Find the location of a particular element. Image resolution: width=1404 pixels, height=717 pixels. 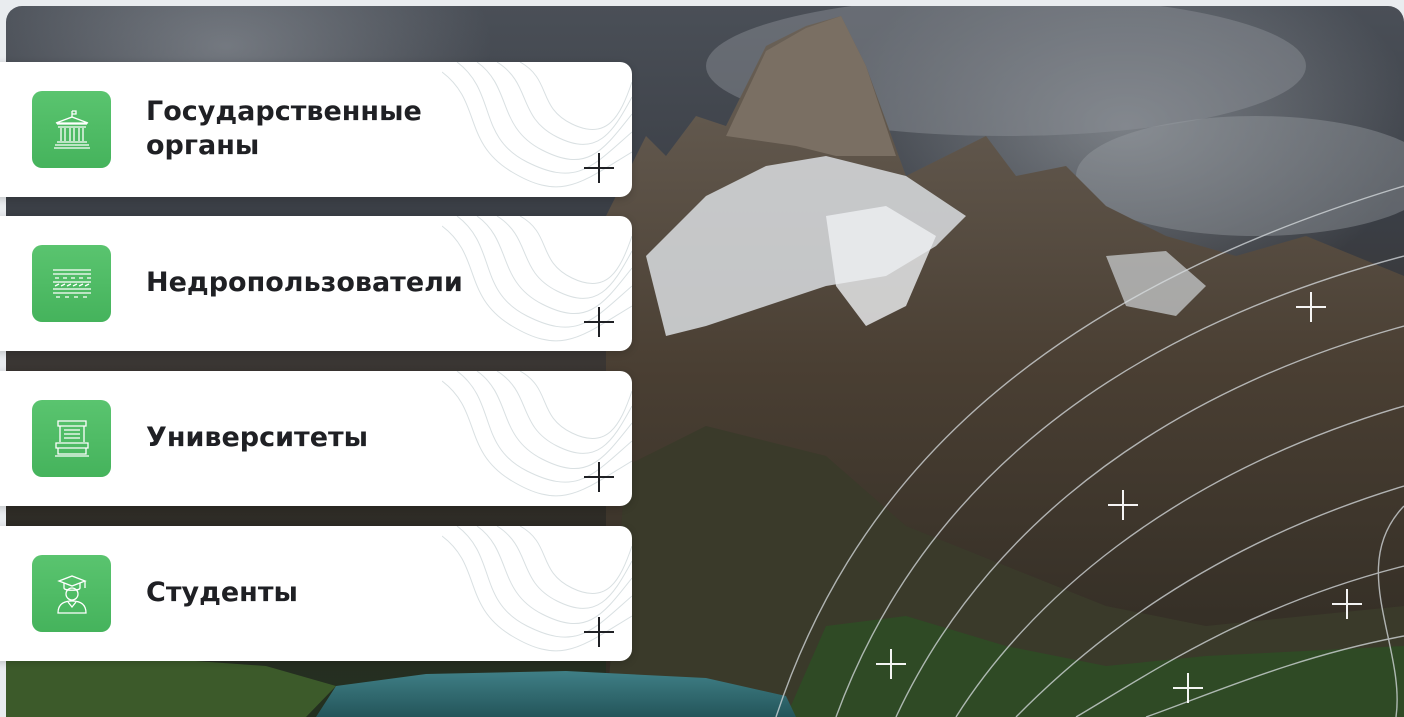

subsoil-icon-box is located at coordinates (71, 283).